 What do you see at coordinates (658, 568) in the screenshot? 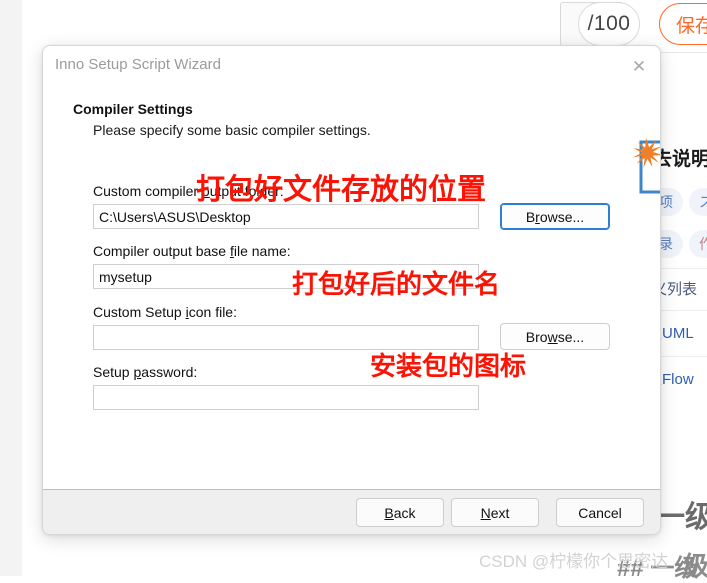
I see `background-hash-markdown: ## 一级` at bounding box center [658, 568].